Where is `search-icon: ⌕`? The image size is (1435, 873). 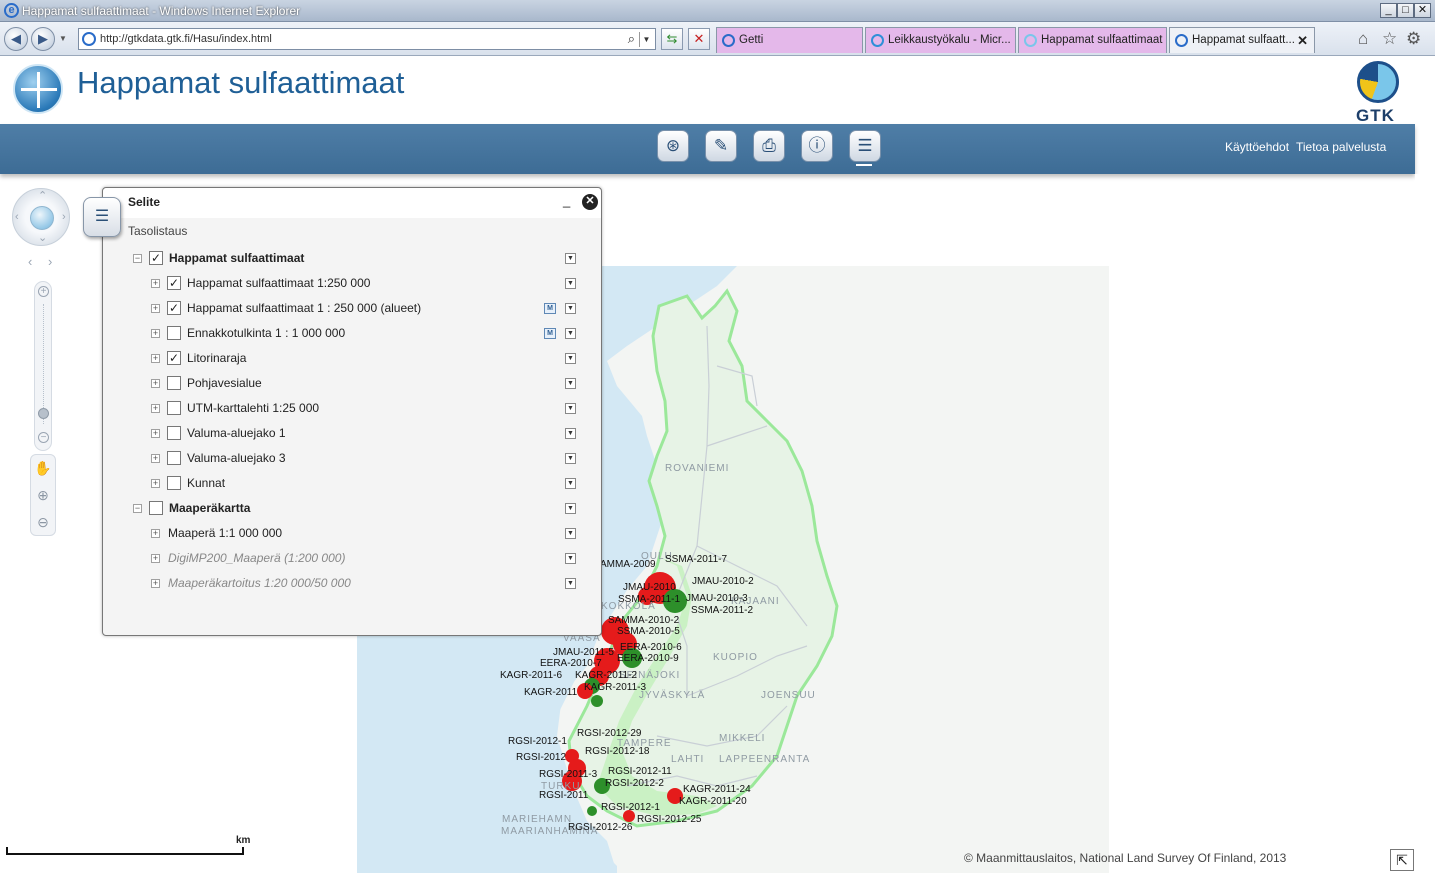
search-icon: ⌕ is located at coordinates (631, 39).